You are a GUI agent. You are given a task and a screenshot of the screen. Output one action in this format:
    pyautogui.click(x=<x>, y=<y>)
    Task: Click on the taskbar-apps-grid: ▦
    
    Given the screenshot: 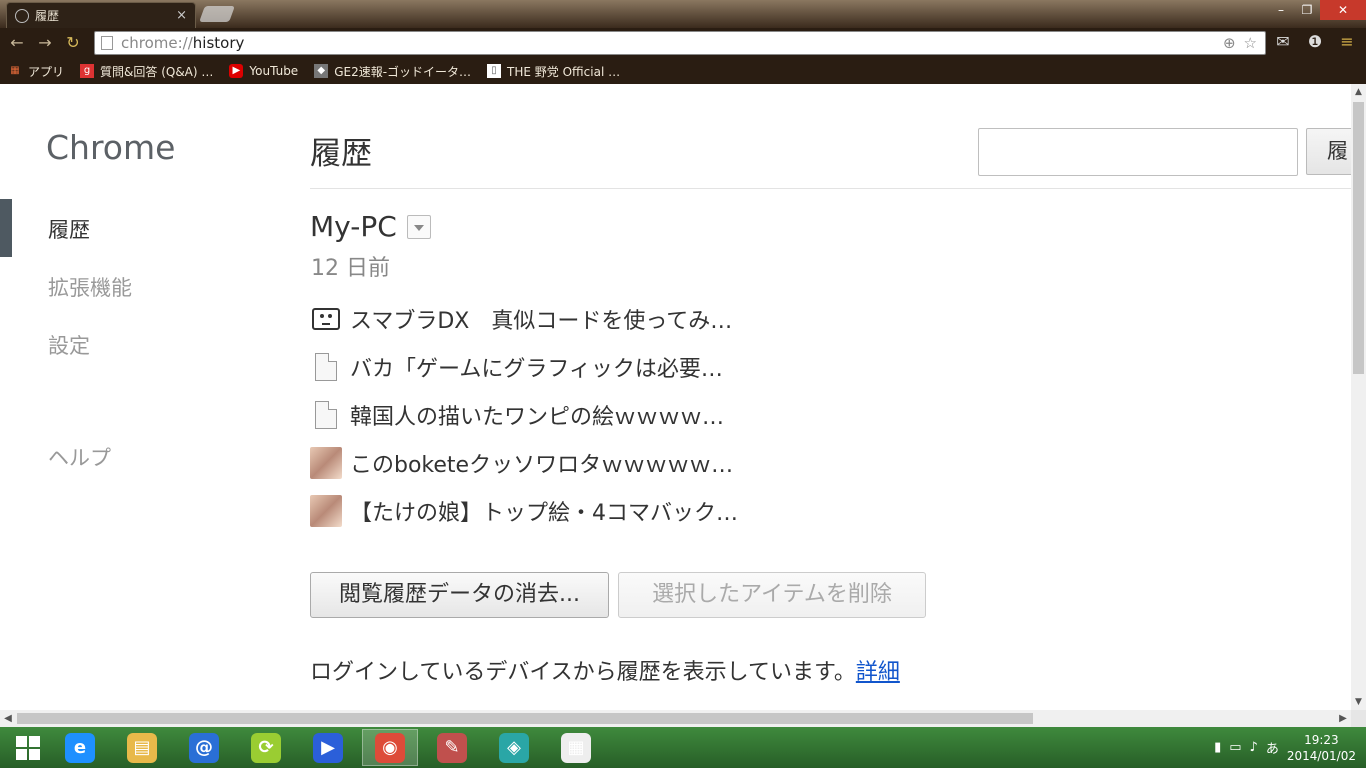 What is the action you would take?
    pyautogui.click(x=576, y=747)
    